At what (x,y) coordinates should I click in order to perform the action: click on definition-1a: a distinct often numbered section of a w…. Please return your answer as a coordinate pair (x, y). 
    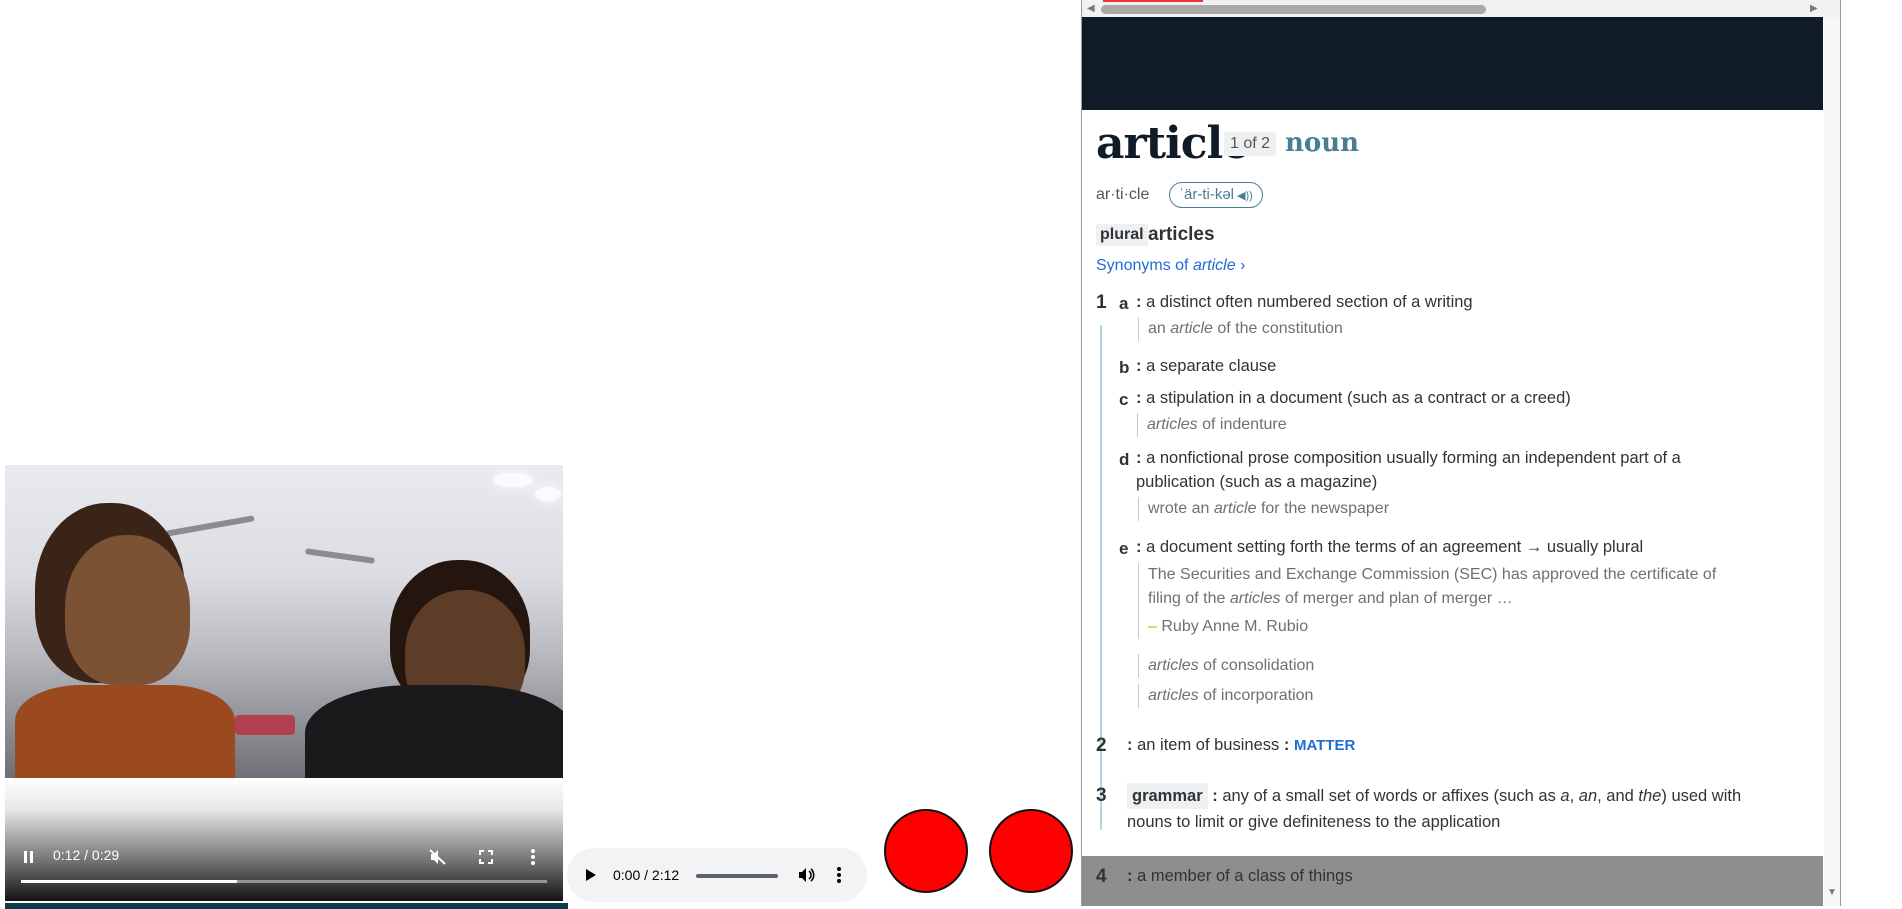
    Looking at the image, I should click on (1309, 302).